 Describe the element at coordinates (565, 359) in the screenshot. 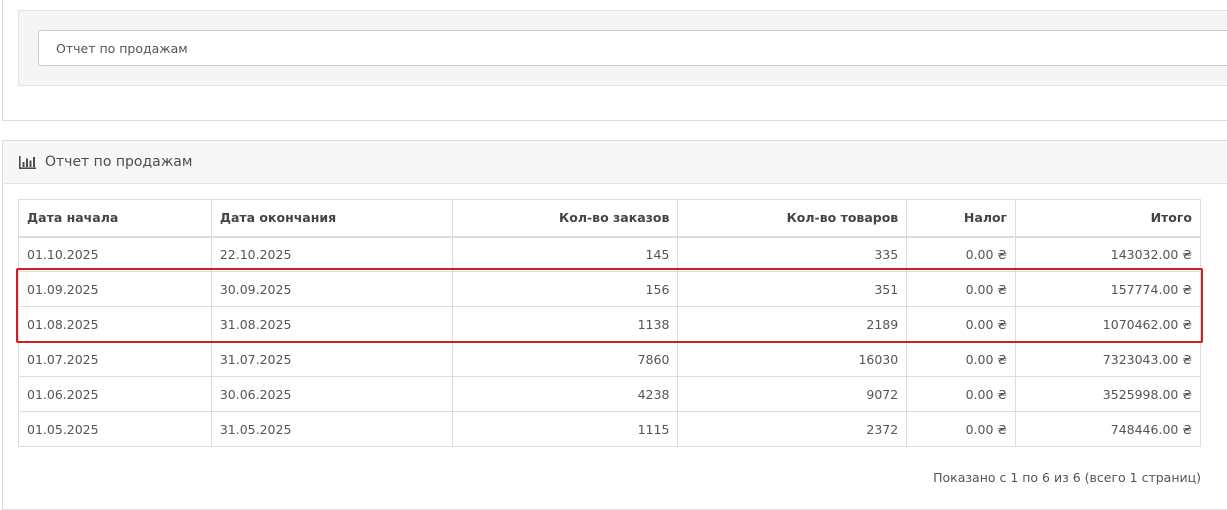

I see `cell-orders: 7860` at that location.